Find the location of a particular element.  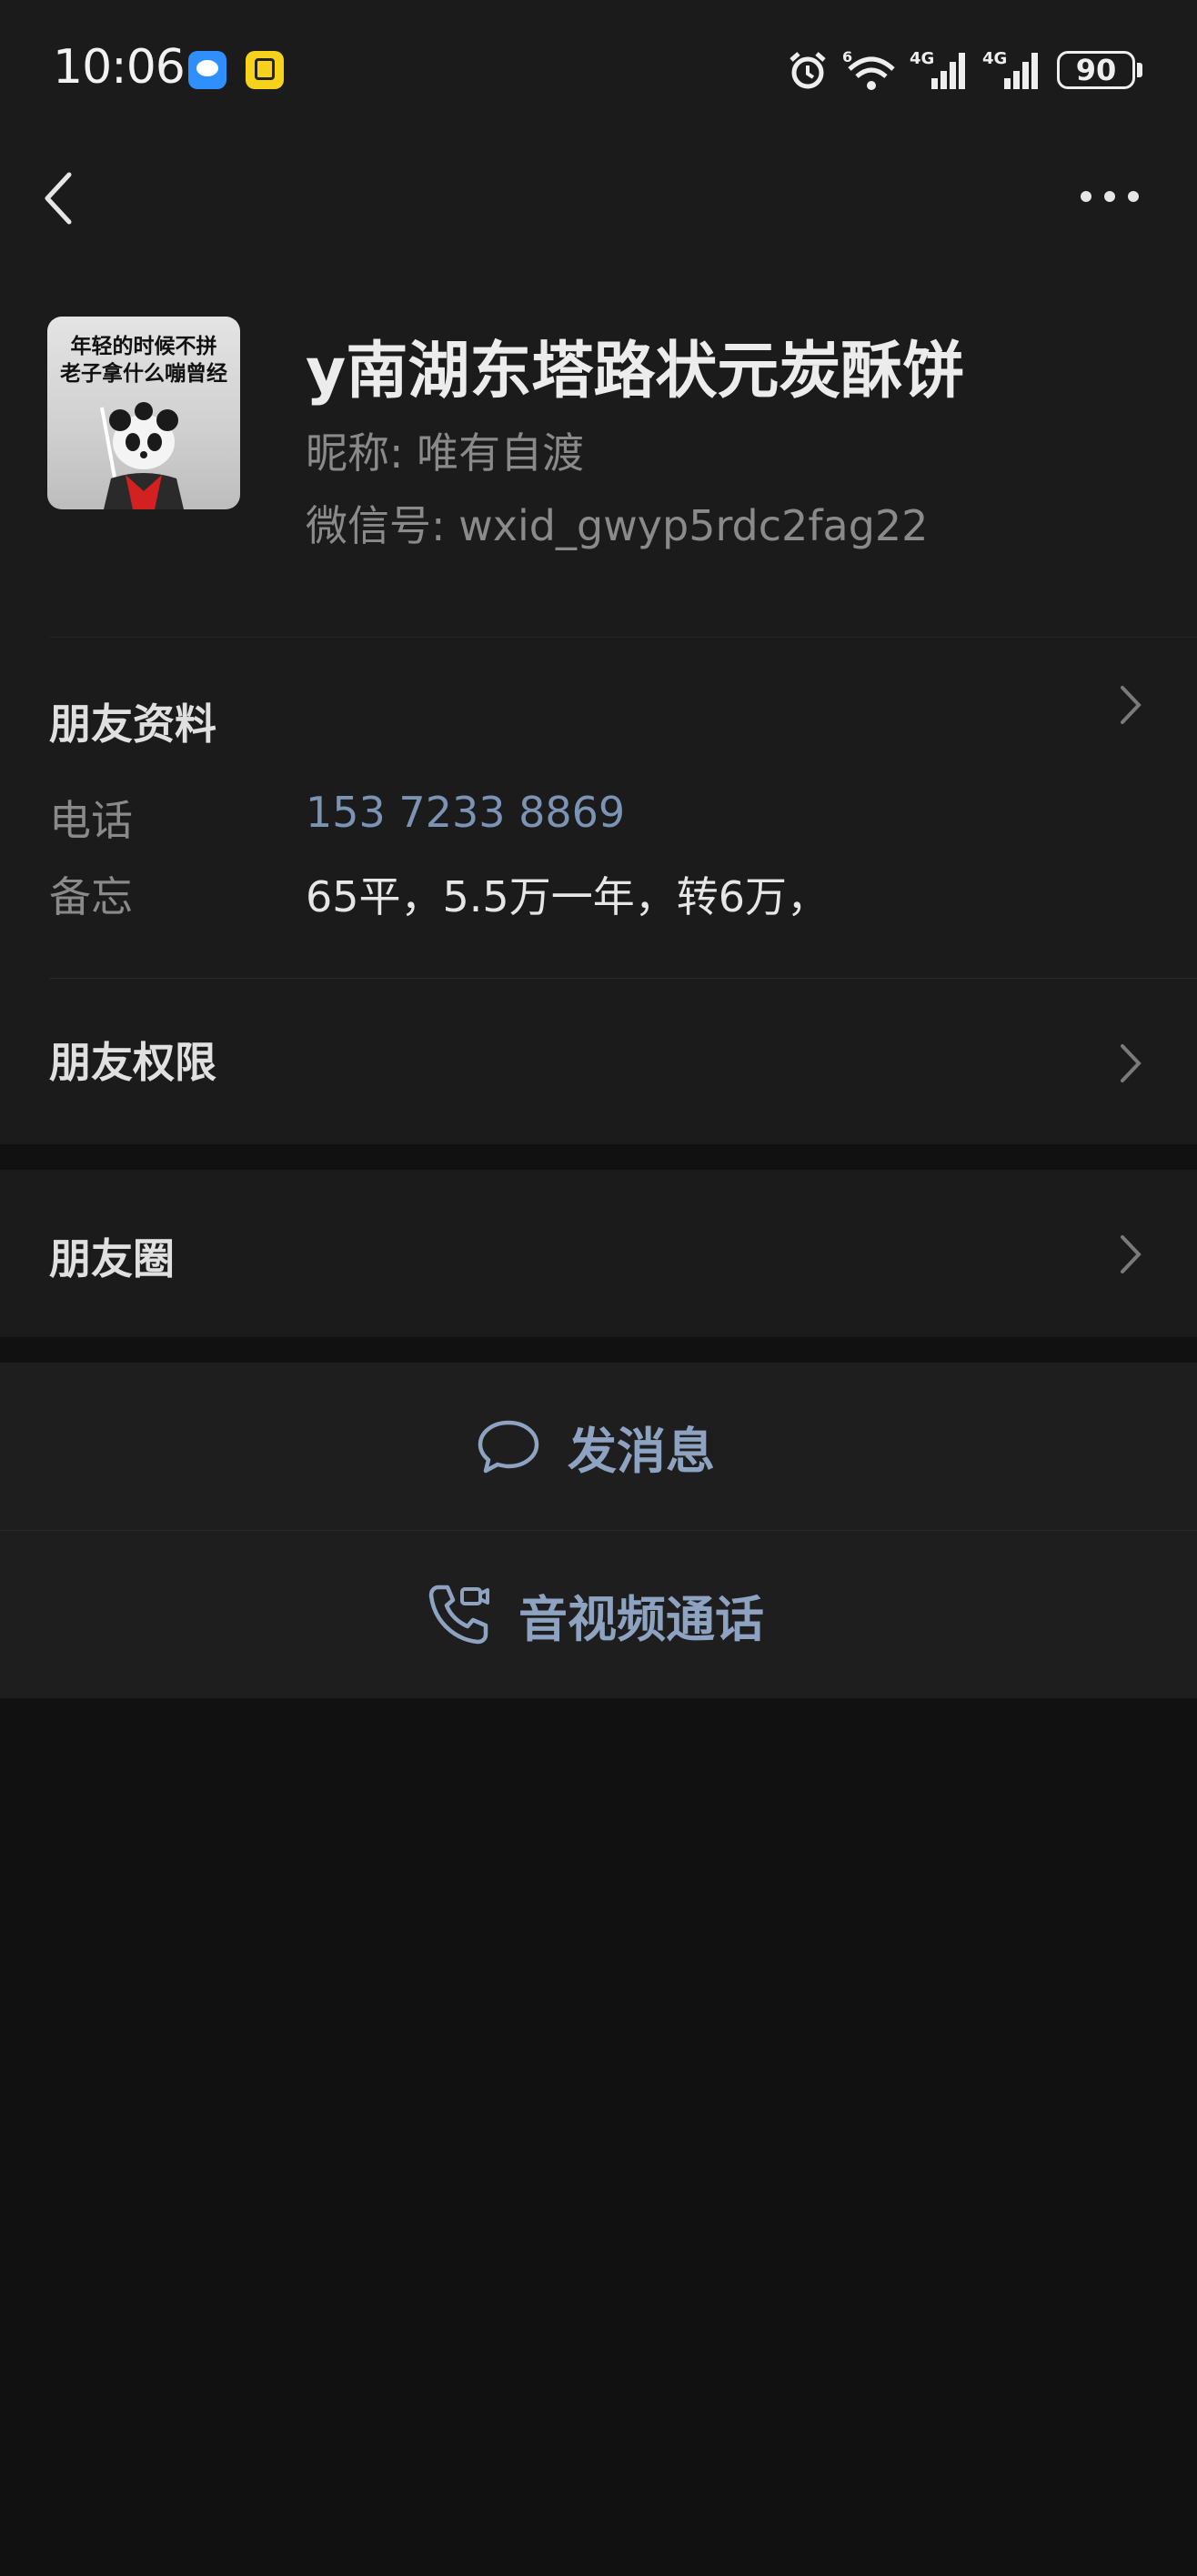

memo-label: 备忘 is located at coordinates (91, 896).